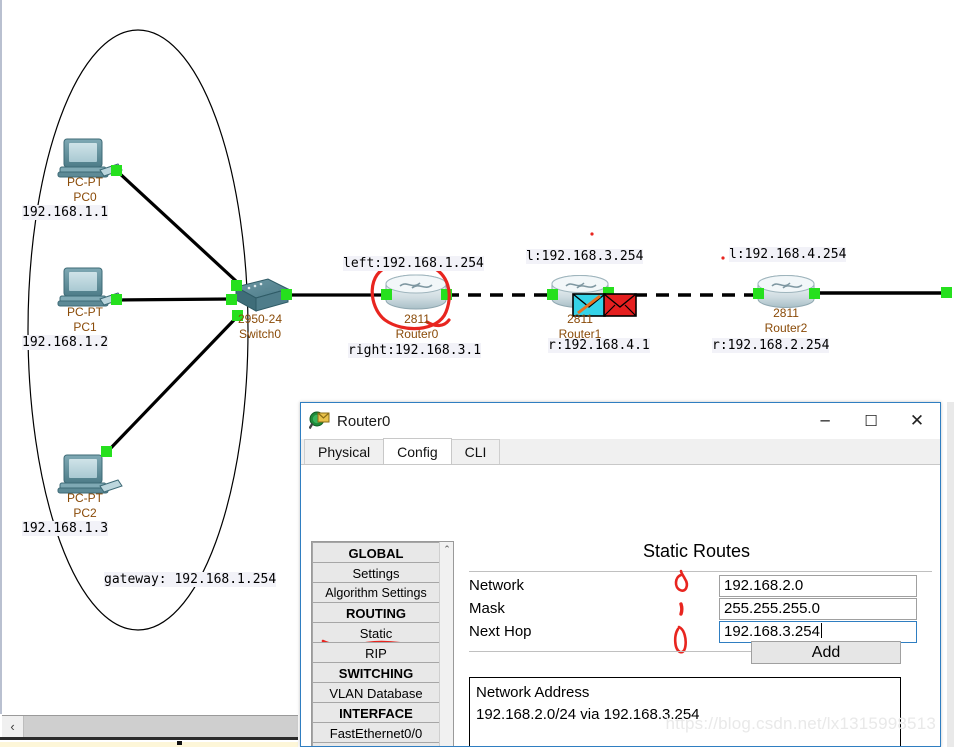 The image size is (954, 747). What do you see at coordinates (415, 350) in the screenshot?
I see `router0-right-ip: right:192.168.3.1` at bounding box center [415, 350].